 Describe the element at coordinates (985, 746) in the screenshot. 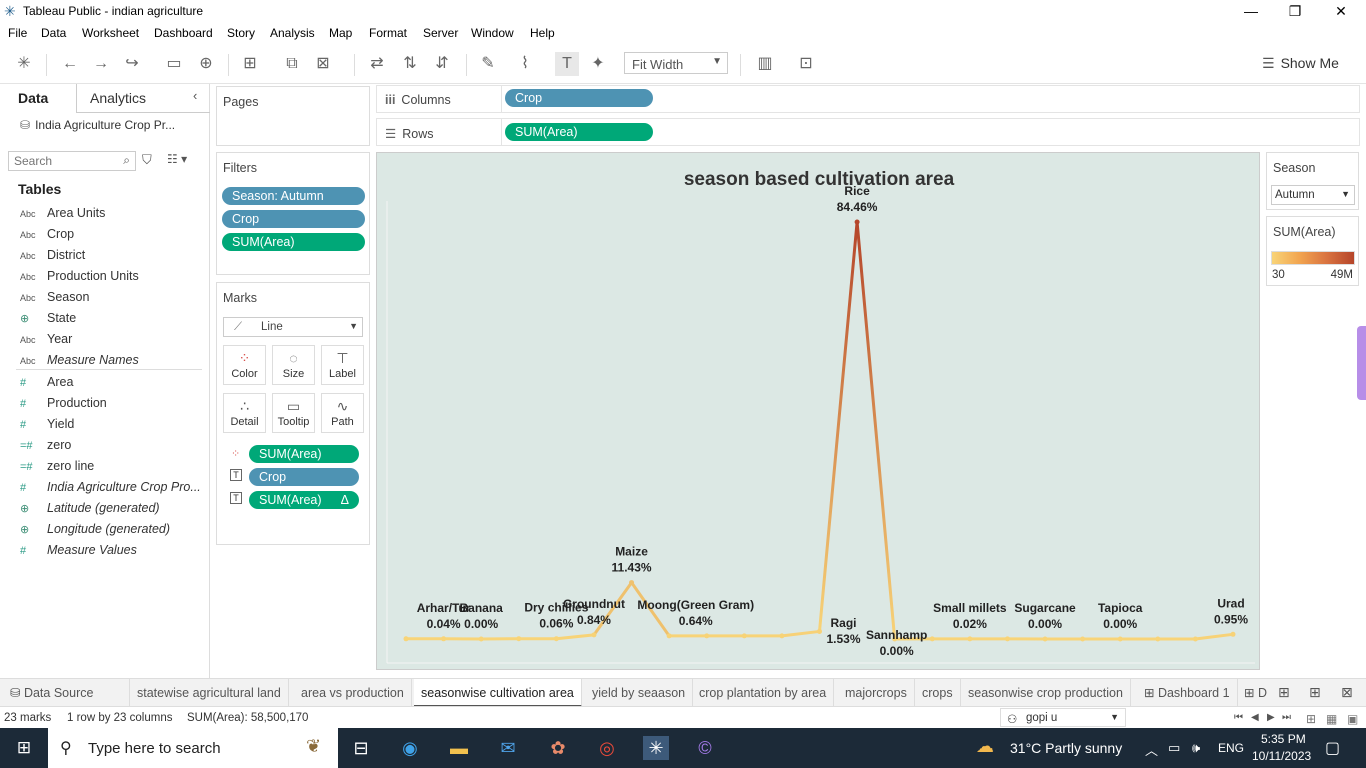

I see `weather-icon: ☁` at that location.